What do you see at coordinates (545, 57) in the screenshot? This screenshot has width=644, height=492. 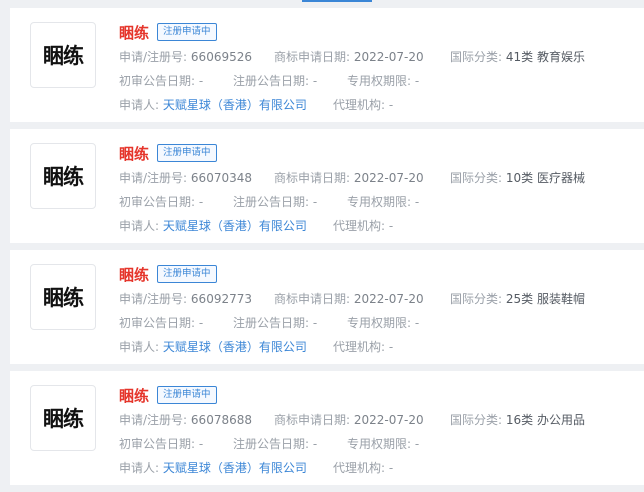 I see `intl-class-value: 41类 教育娱乐` at bounding box center [545, 57].